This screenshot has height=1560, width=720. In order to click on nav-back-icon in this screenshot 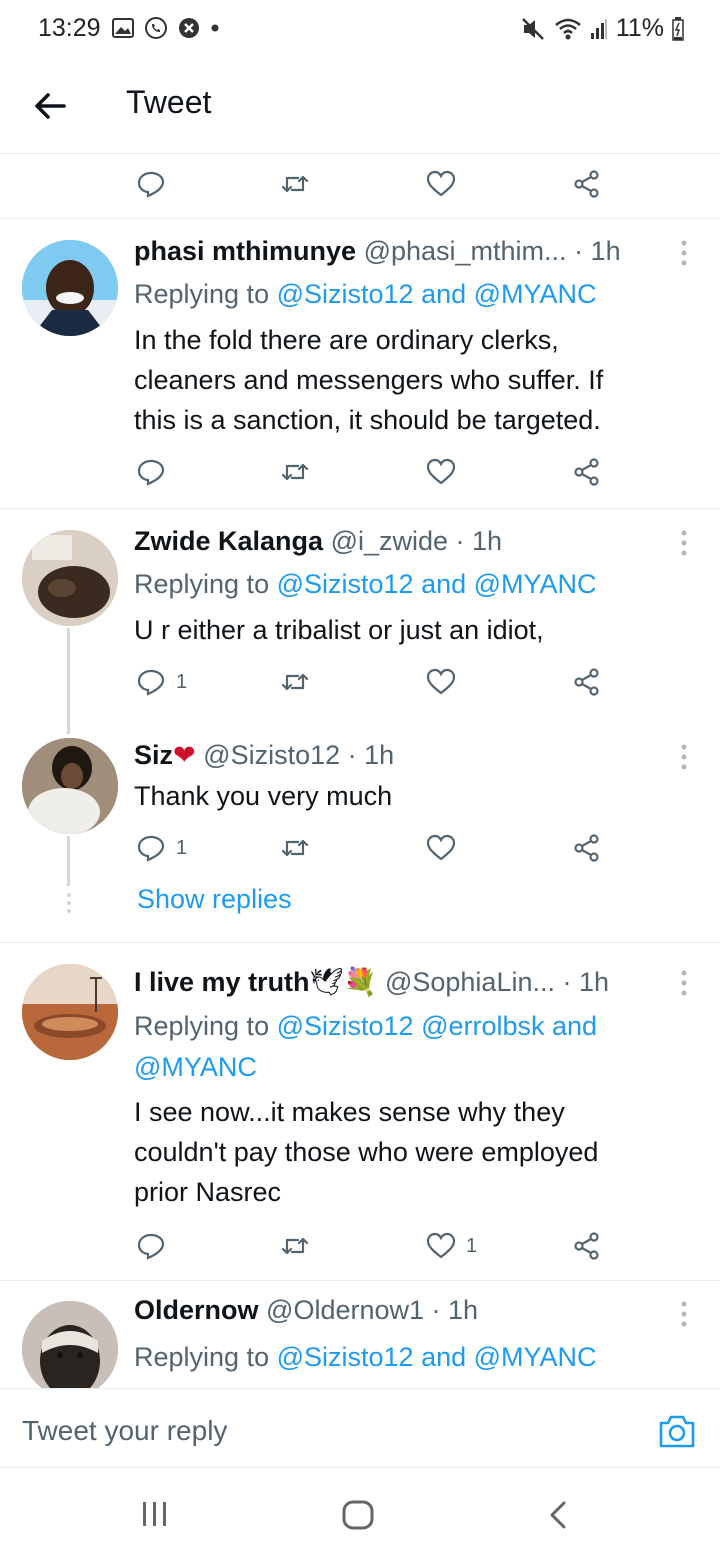, I will do `click(558, 1515)`.